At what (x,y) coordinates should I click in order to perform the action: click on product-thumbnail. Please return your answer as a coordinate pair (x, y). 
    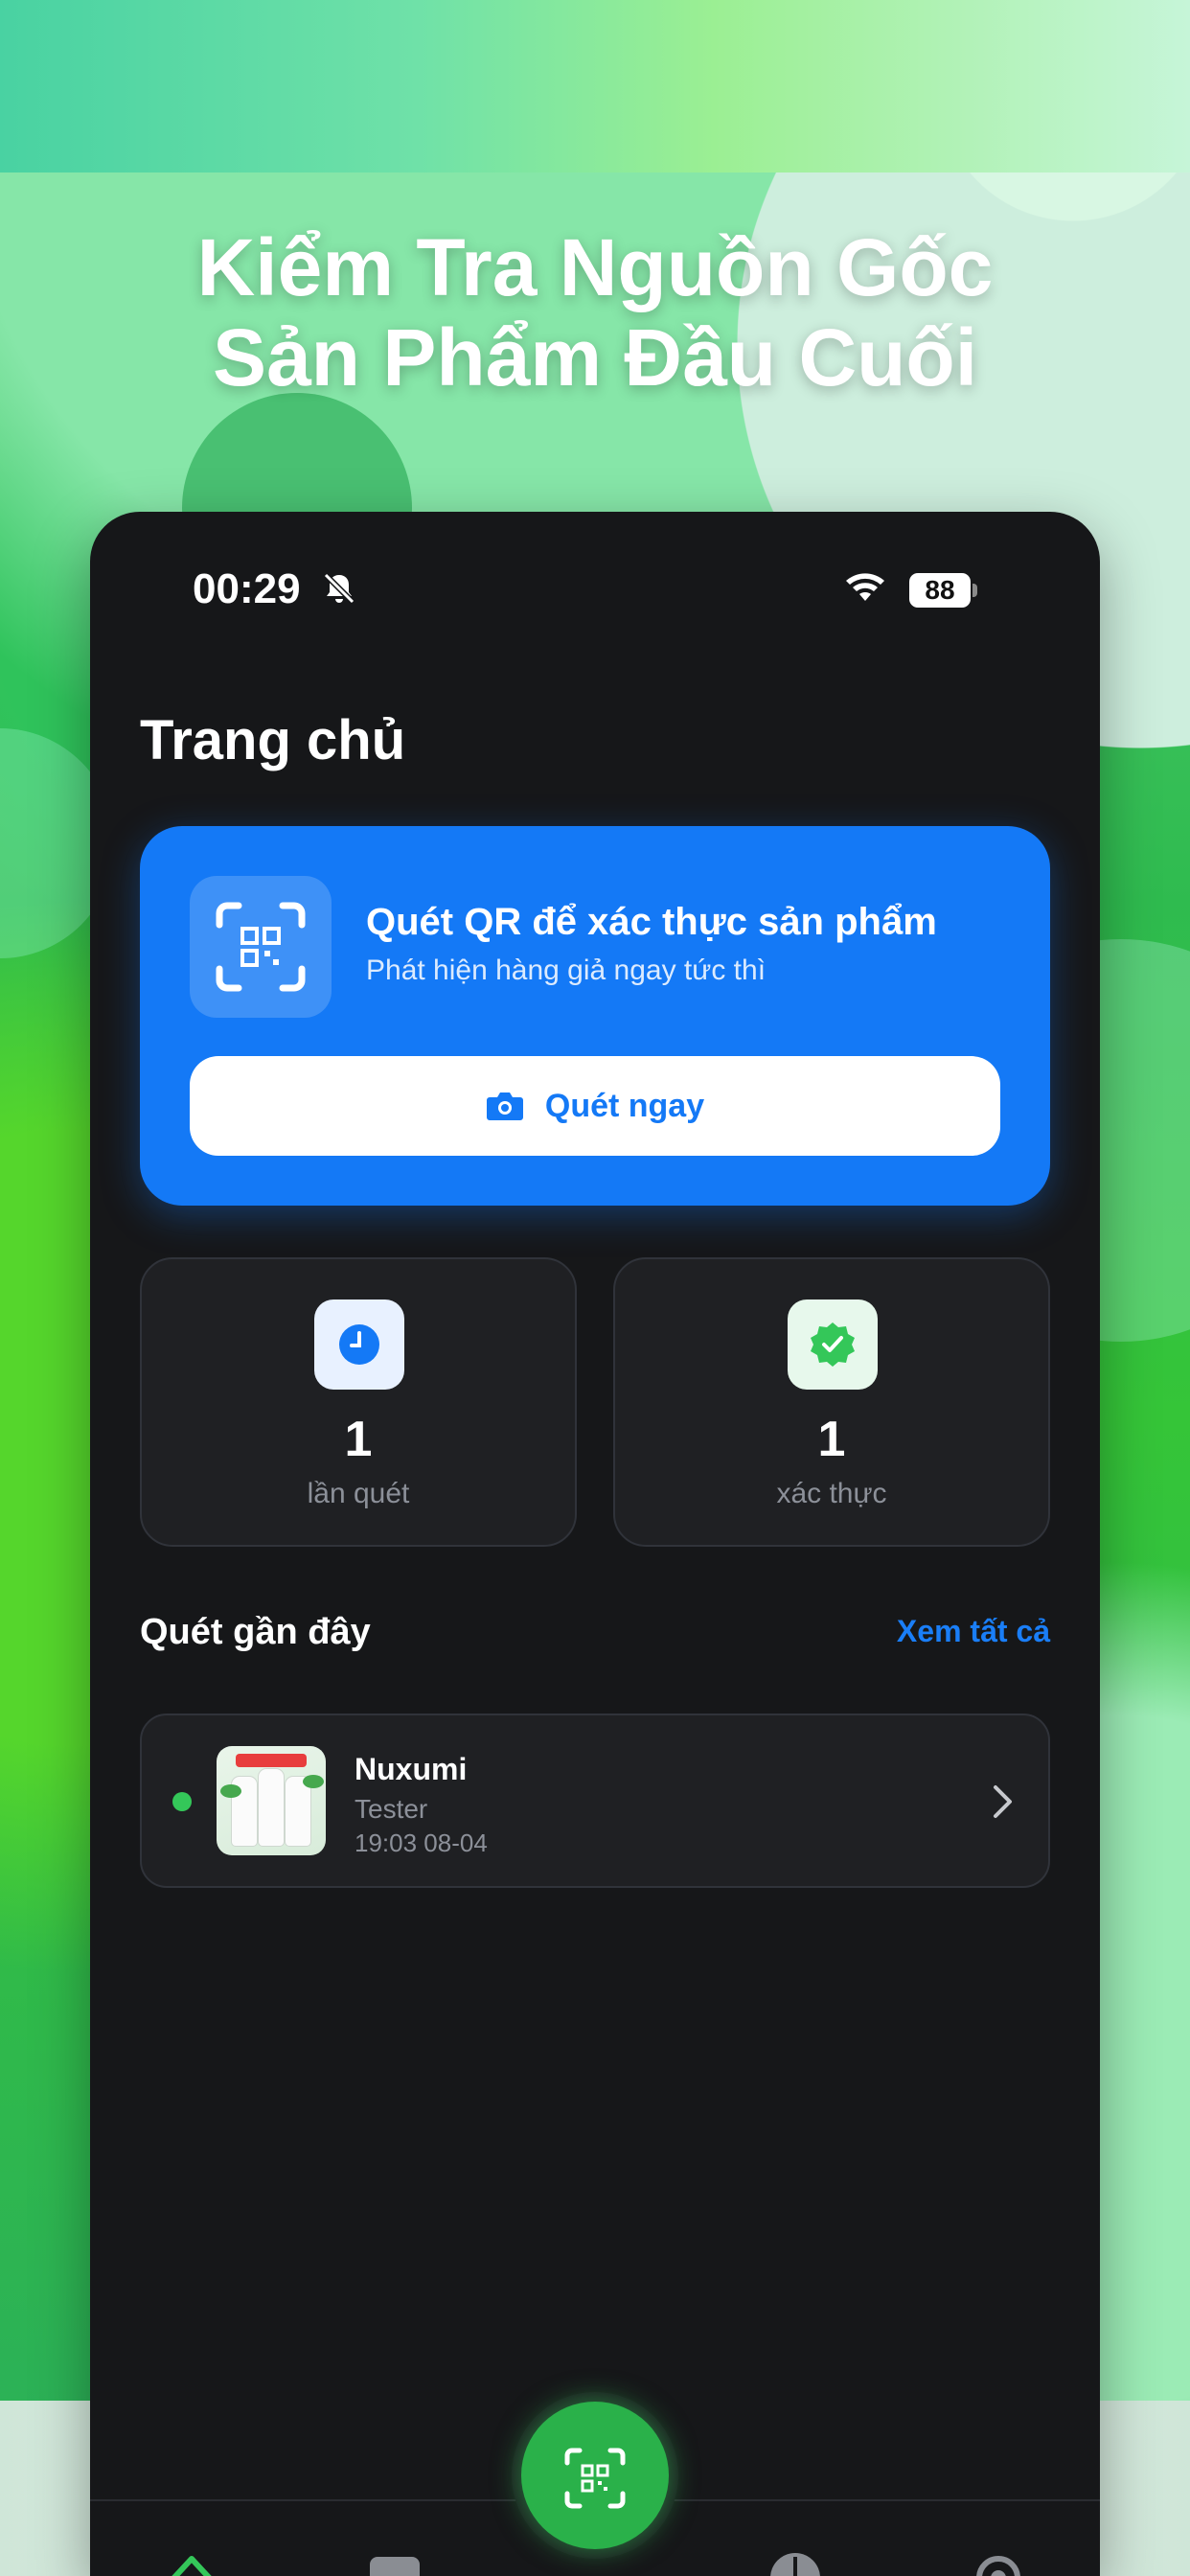
    Looking at the image, I should click on (271, 1800).